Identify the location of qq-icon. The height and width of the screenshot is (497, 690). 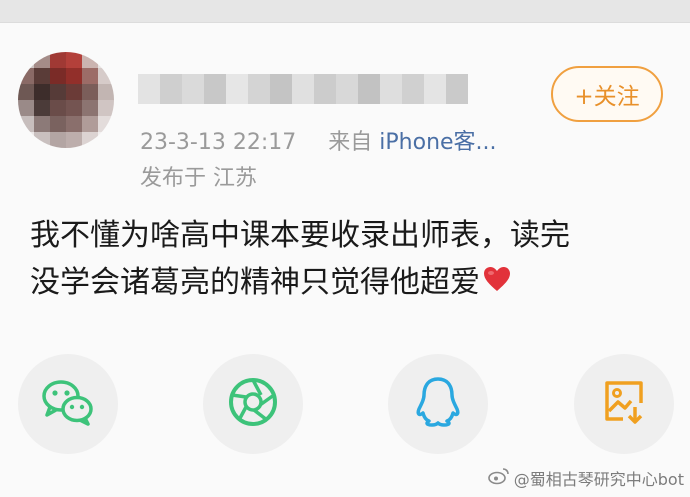
(438, 404).